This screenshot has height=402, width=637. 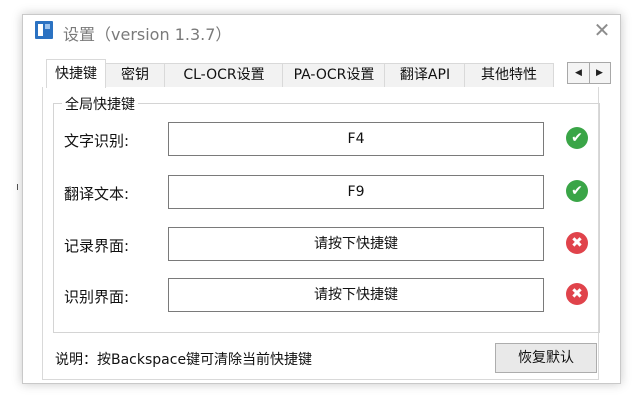 I want to click on tab-translate-api: 翻译API, so click(x=425, y=75).